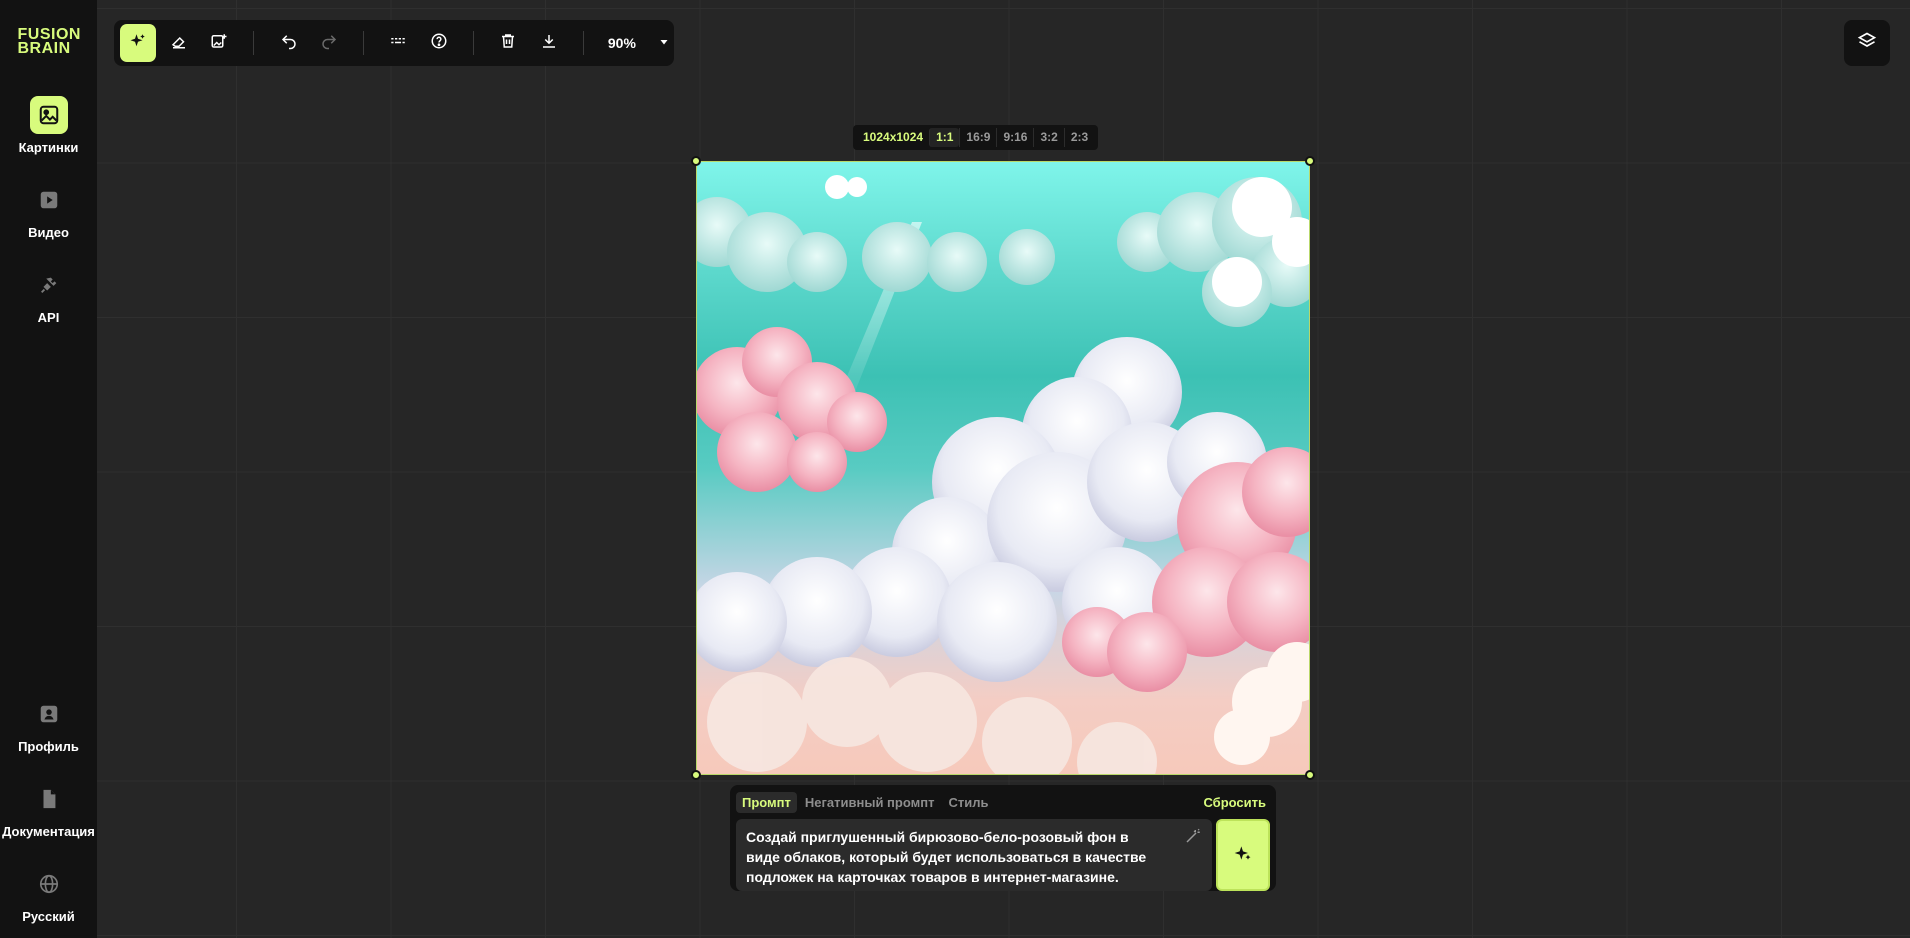 This screenshot has height=938, width=1910. I want to click on sidebar-item-api: API, so click(48, 295).